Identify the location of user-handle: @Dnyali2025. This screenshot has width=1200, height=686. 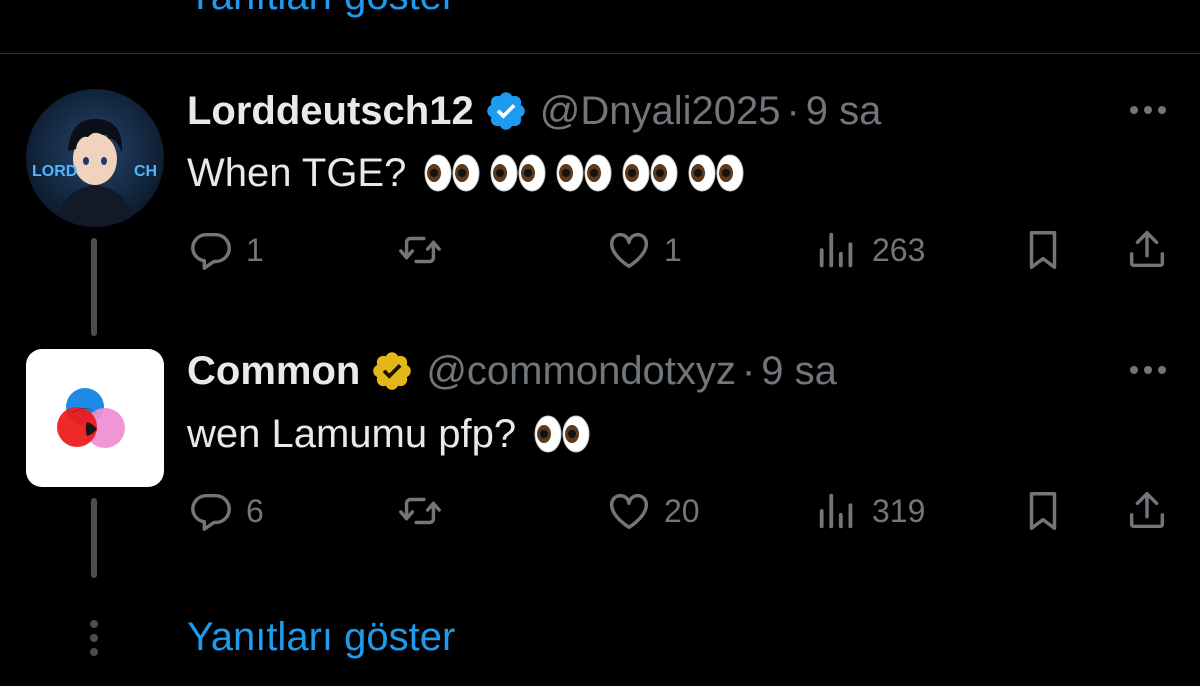
(660, 111).